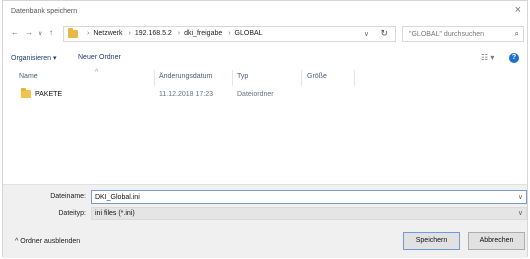  I want to click on help-icon: ?, so click(514, 58).